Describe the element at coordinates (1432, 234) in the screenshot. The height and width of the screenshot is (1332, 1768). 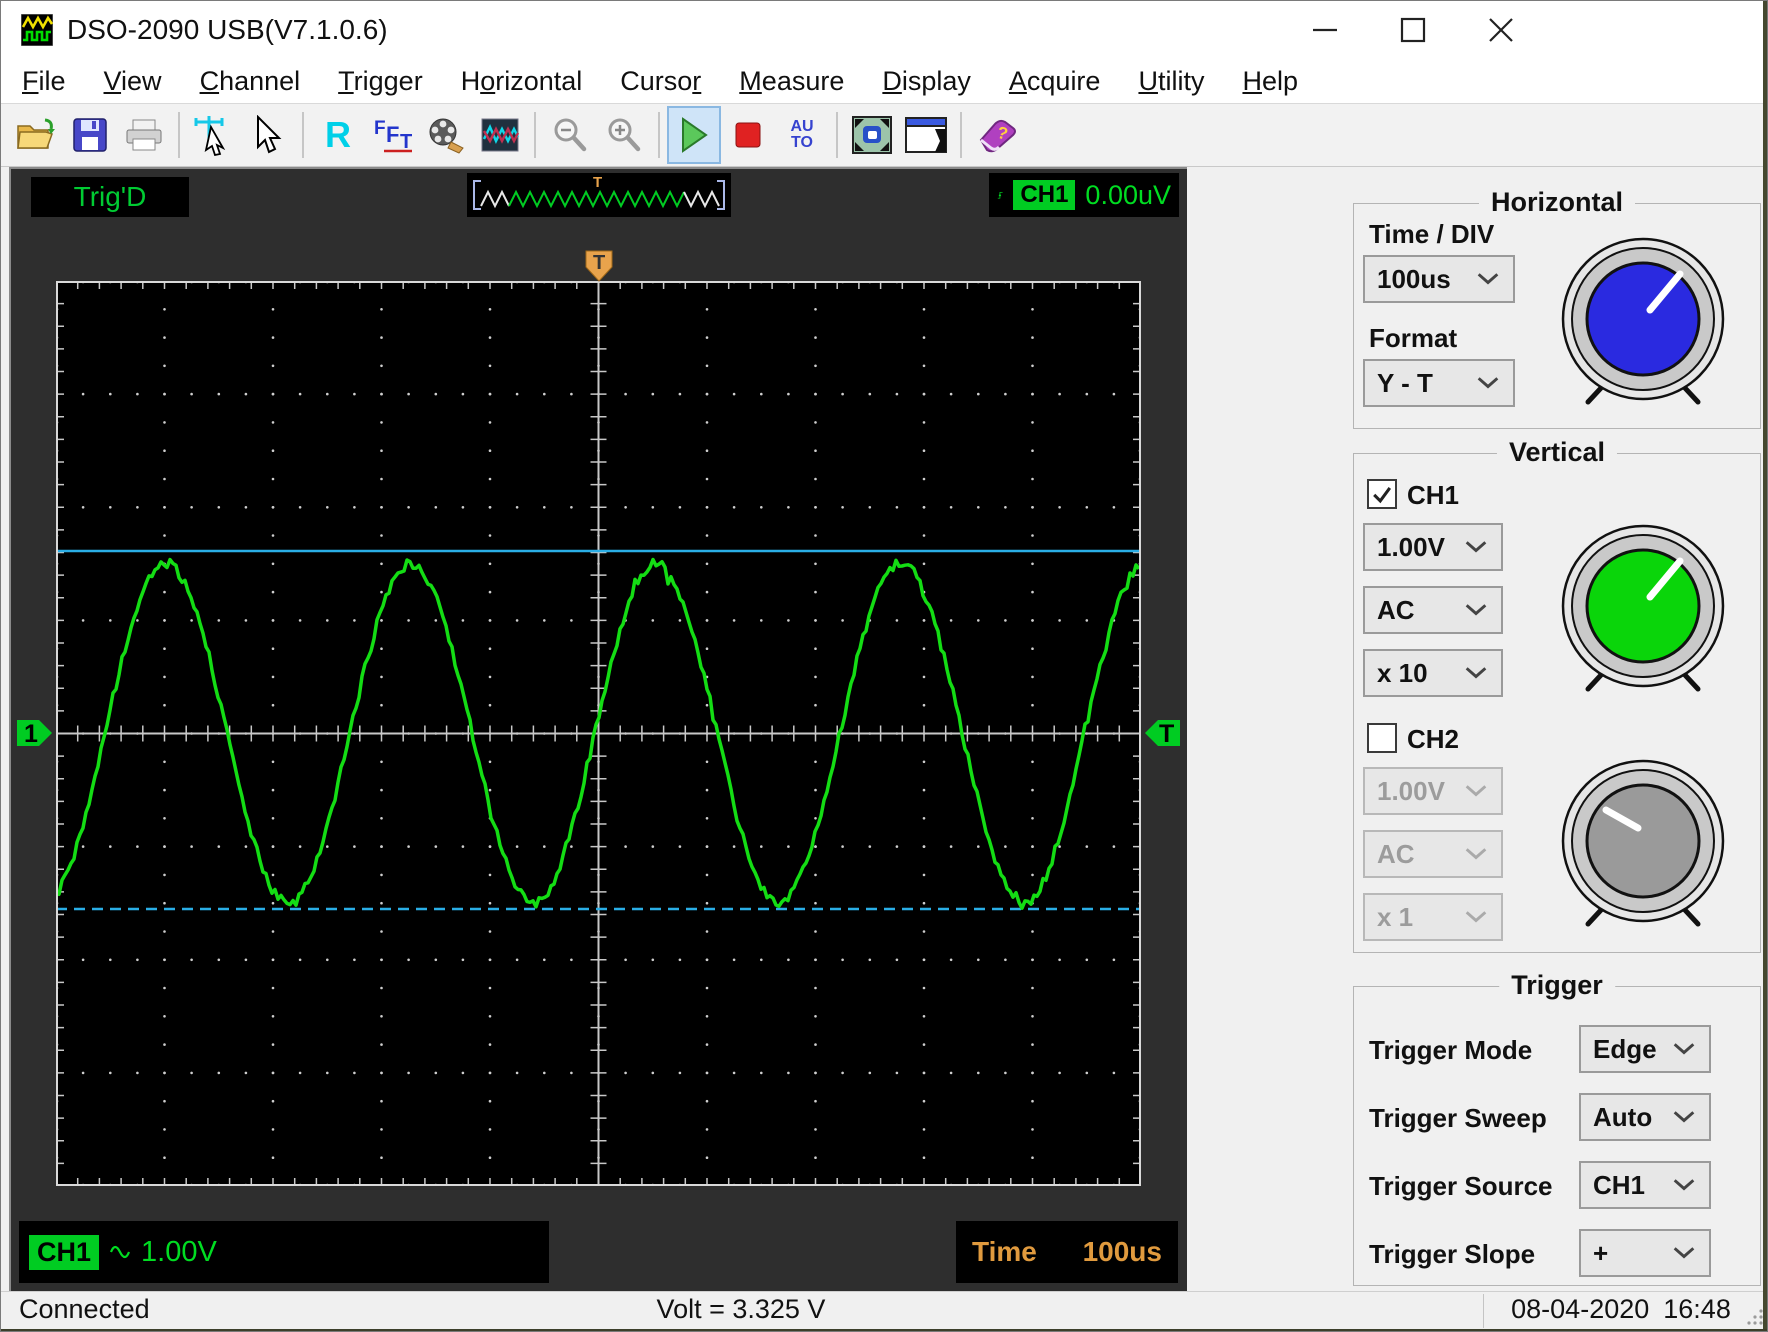
I see `time-div-label: Time / DIV` at that location.